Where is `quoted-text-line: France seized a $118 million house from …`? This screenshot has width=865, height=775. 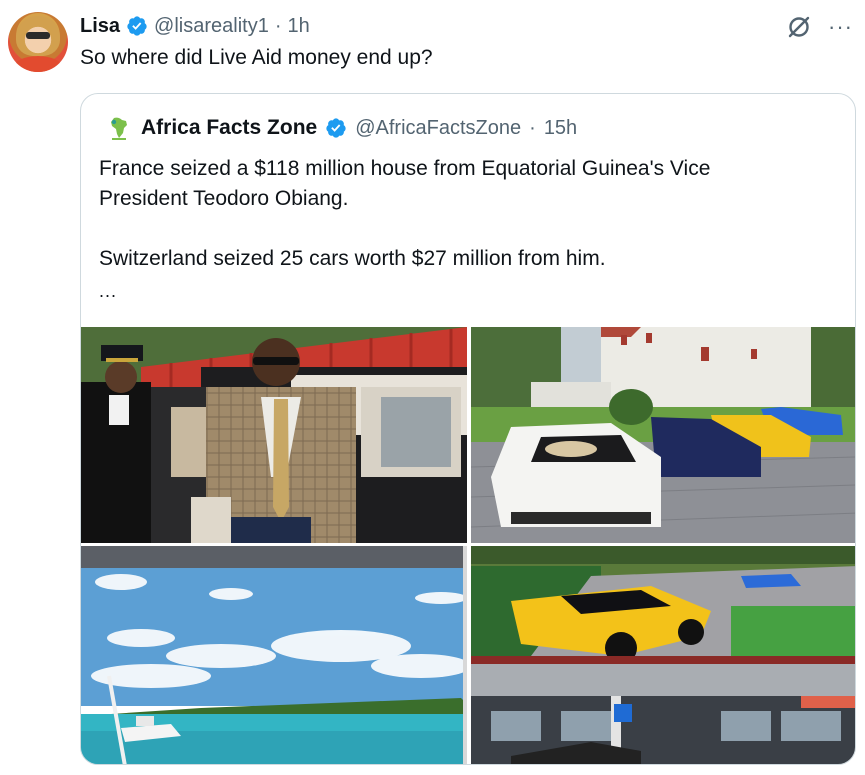 quoted-text-line: France seized a $118 million house from … is located at coordinates (405, 168).